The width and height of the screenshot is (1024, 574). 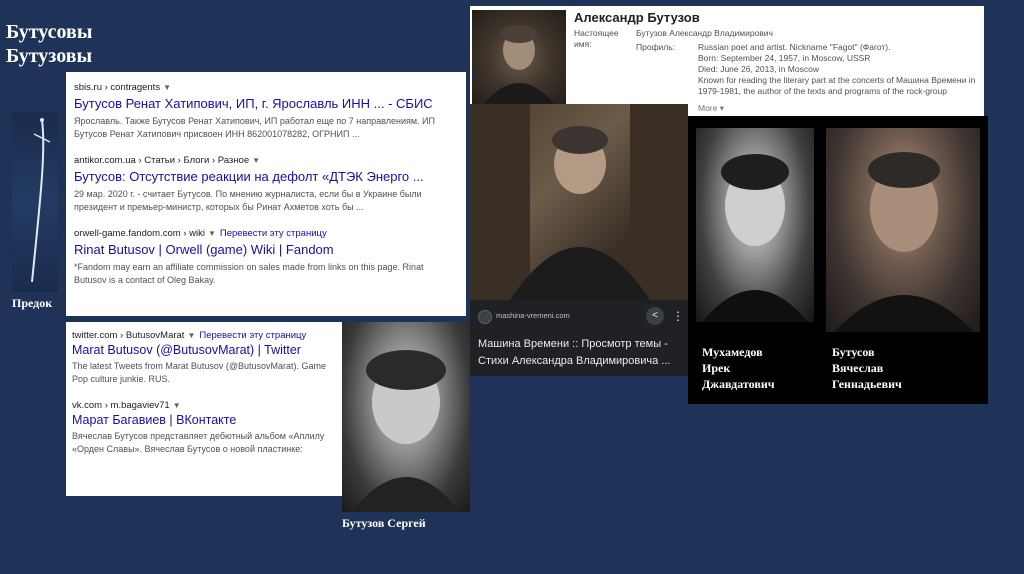 What do you see at coordinates (596, 38) in the screenshot?
I see `real-name-label: Настоящее имя:` at bounding box center [596, 38].